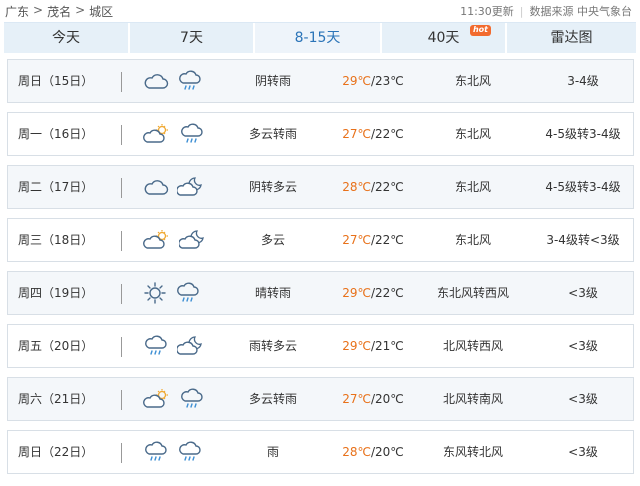 The width and height of the screenshot is (640, 486). Describe the element at coordinates (56, 399) in the screenshot. I see `forecast-date: 周六（21日）` at that location.